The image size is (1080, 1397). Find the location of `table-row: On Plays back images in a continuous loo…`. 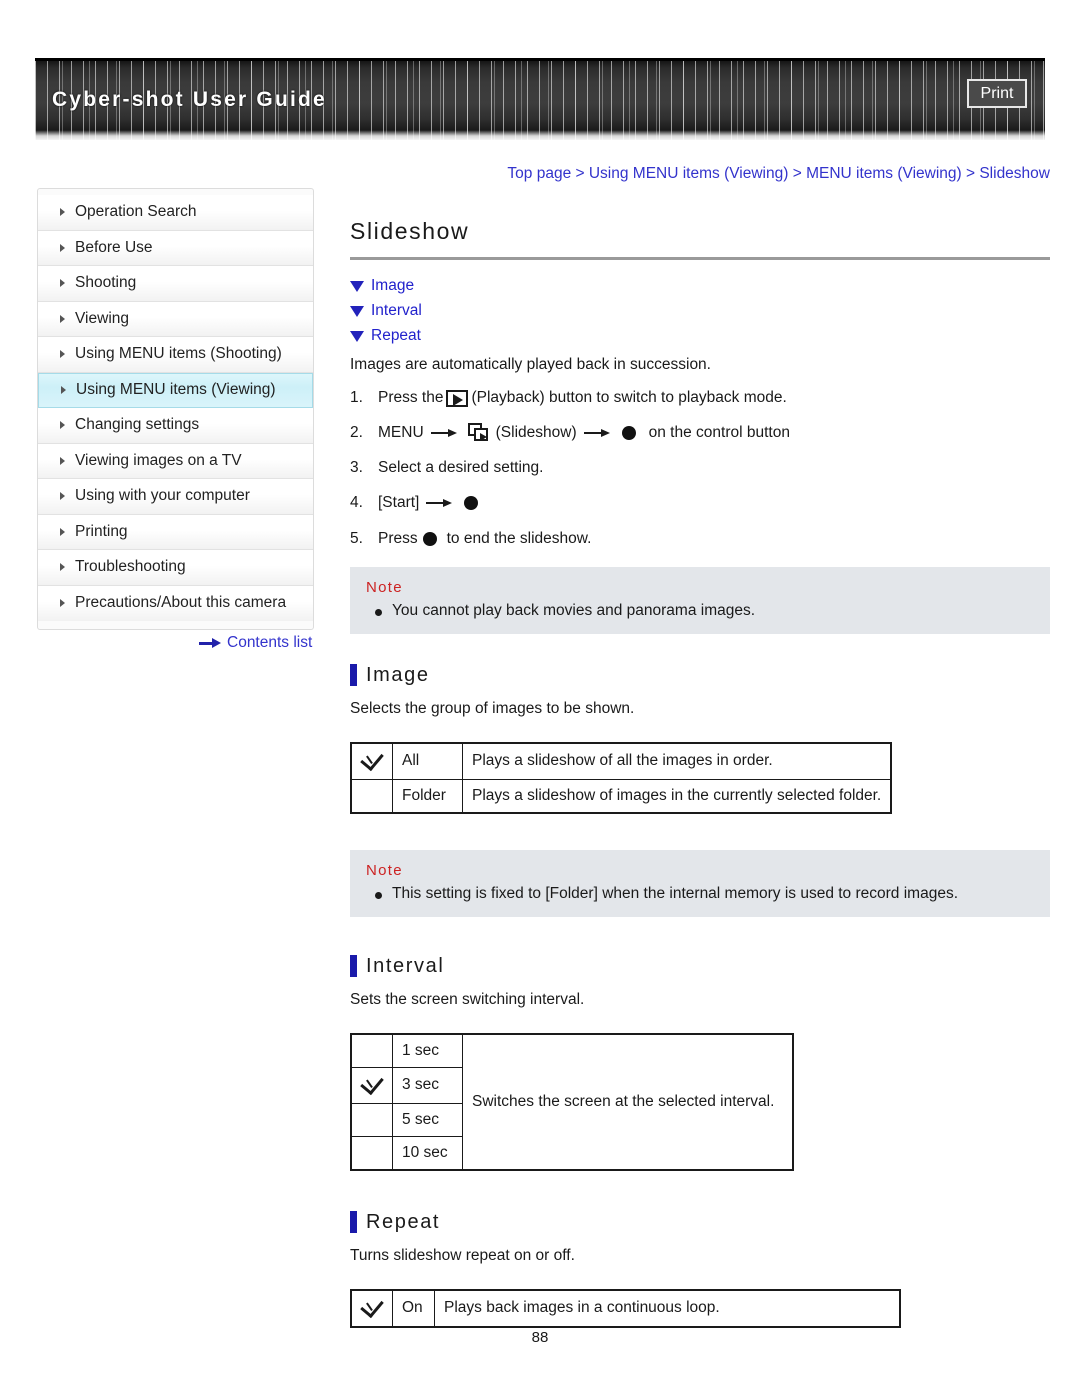

table-row: On Plays back images in a continuous loo… is located at coordinates (625, 1308).